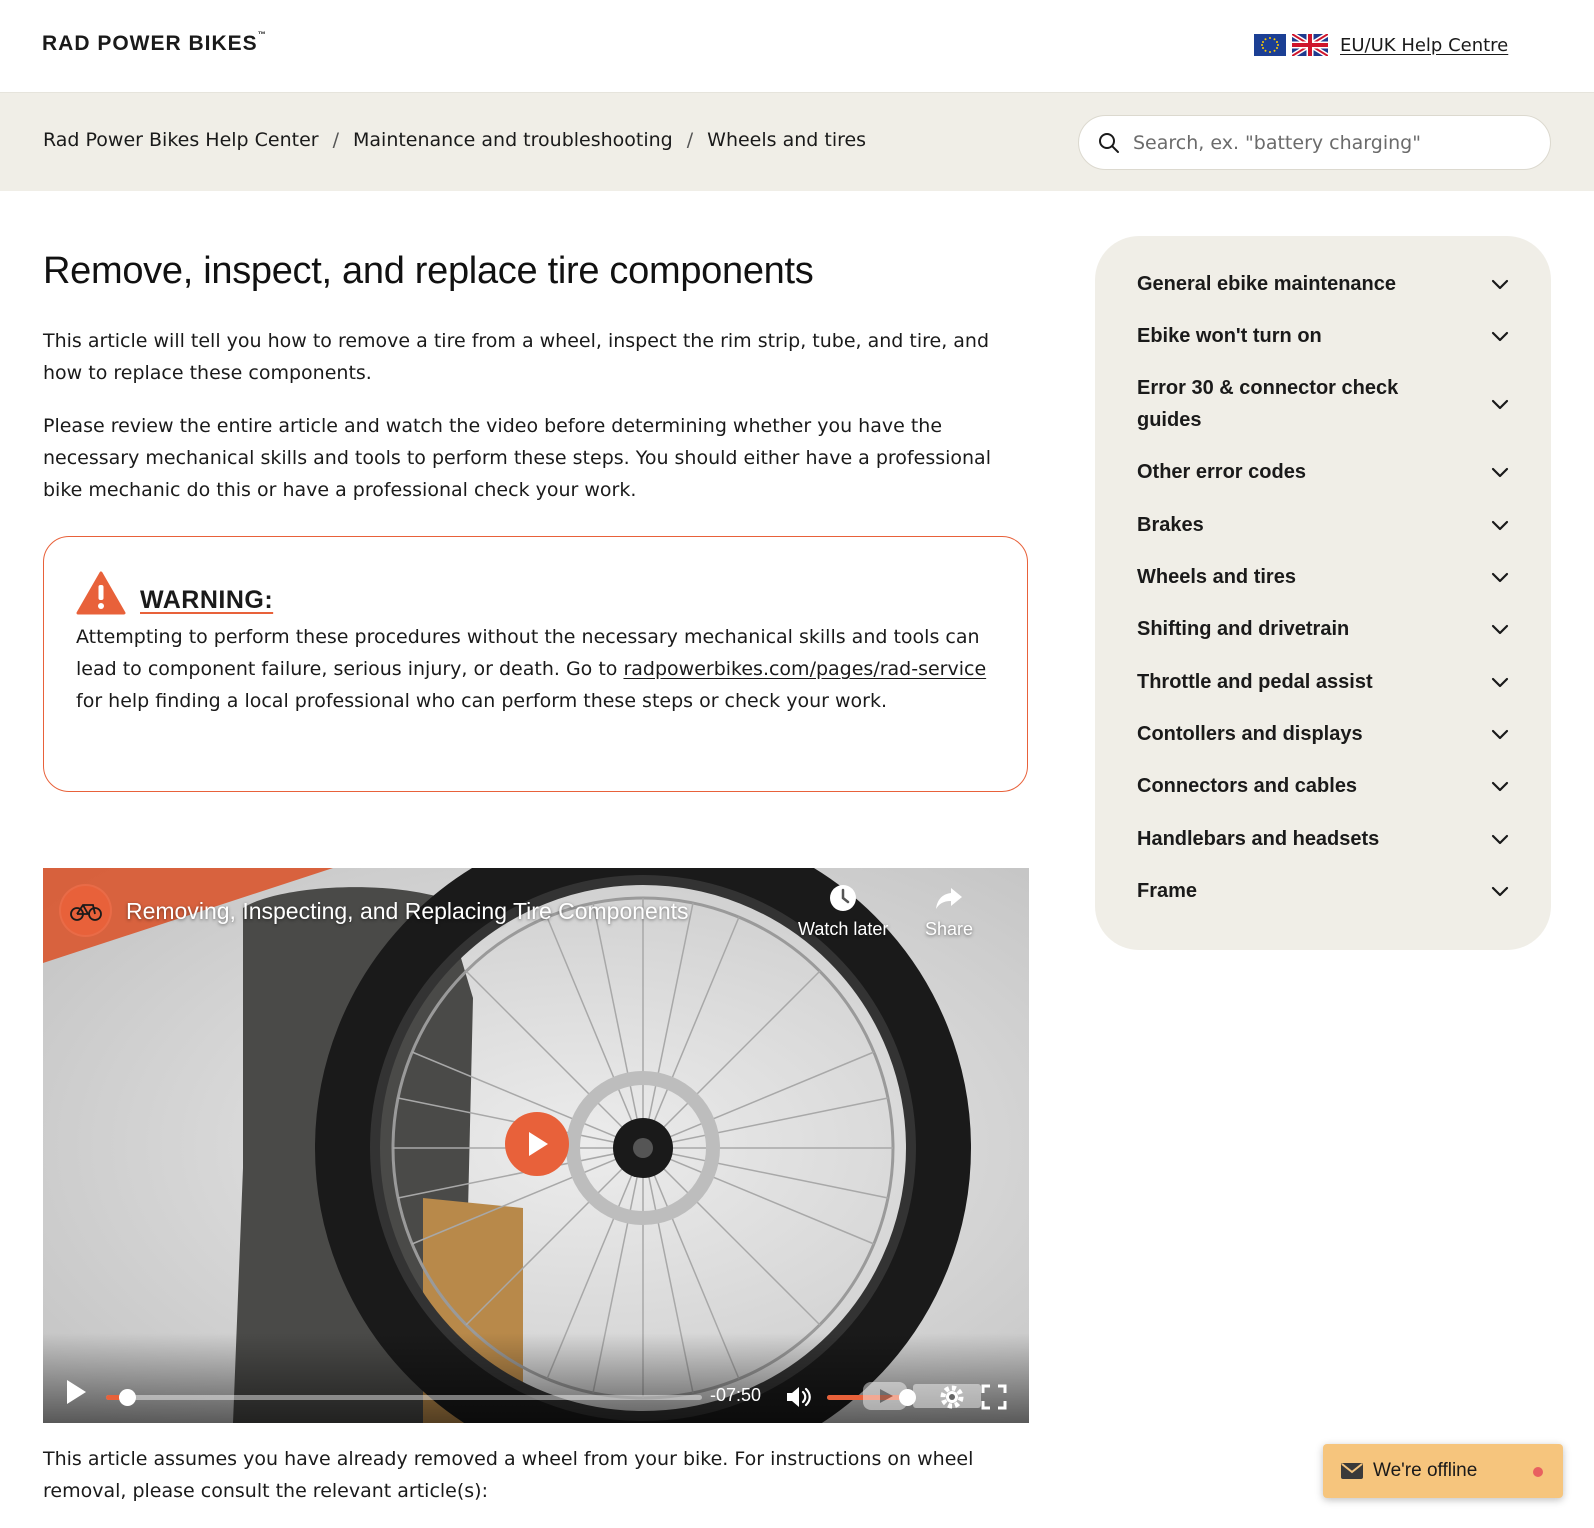 The width and height of the screenshot is (1594, 1528). Describe the element at coordinates (127, 1397) in the screenshot. I see `progress-scrubber` at that location.